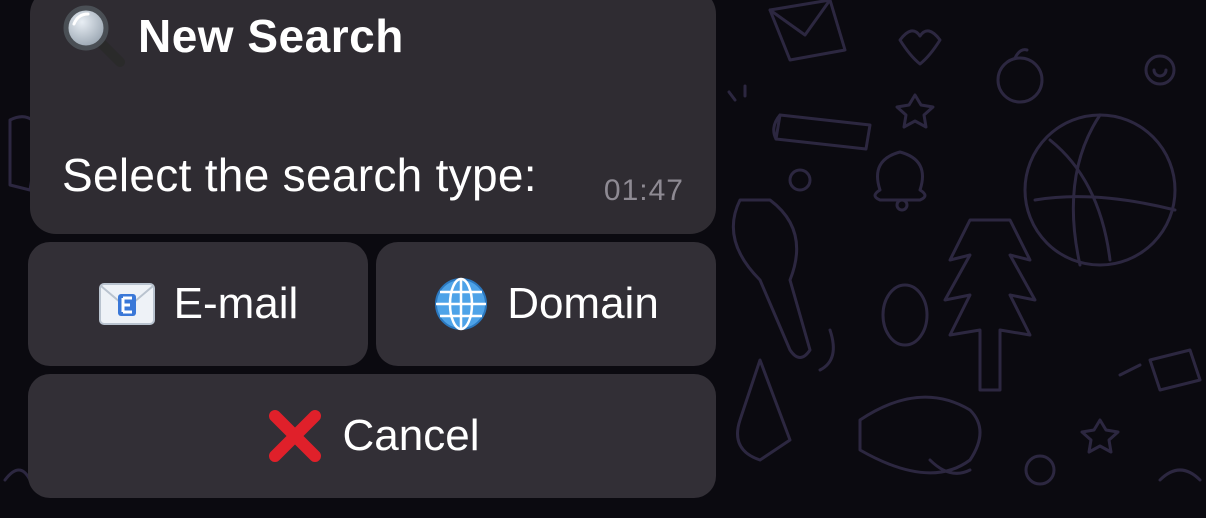 Image resolution: width=1206 pixels, height=518 pixels. I want to click on email-button: E-mail, so click(198, 304).